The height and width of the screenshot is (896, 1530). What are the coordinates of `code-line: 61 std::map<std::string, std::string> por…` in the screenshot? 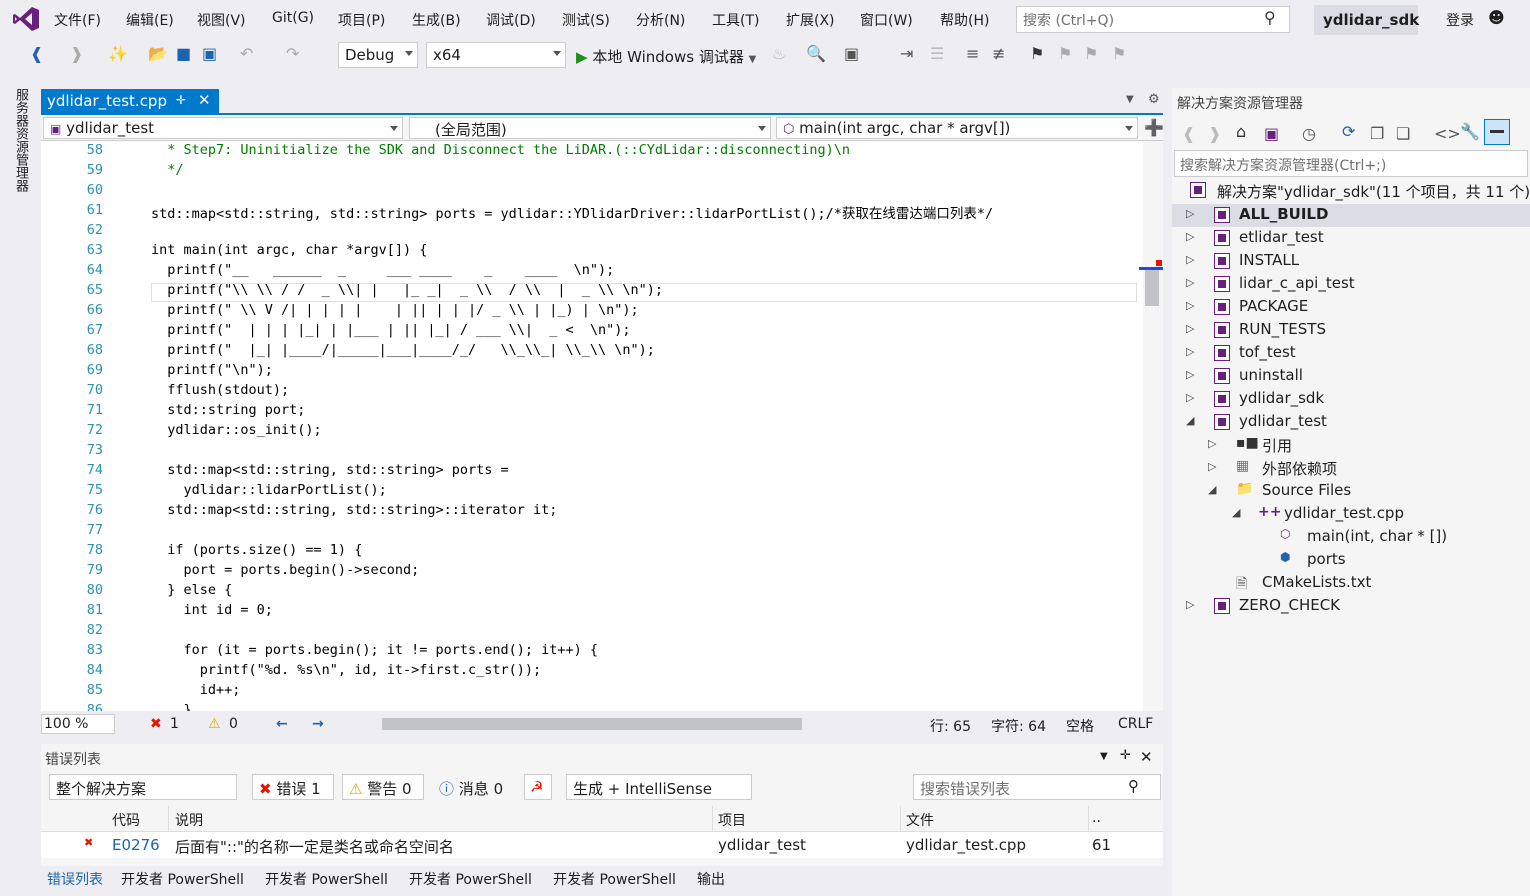 It's located at (591, 212).